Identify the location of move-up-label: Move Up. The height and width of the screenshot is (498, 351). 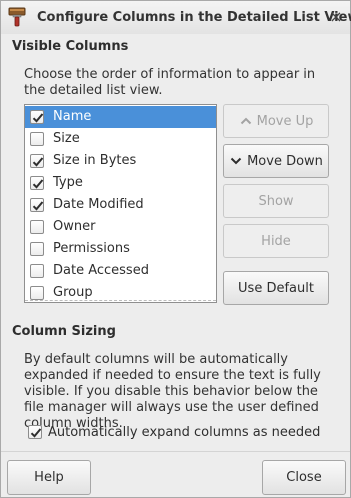
(285, 121).